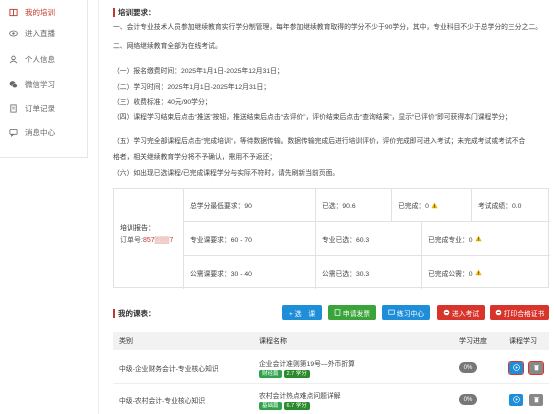 The height and width of the screenshot is (414, 554). I want to click on requirement-line: 格者，相关继续教育学分将不予确认，需用不予返还；, so click(195, 157).